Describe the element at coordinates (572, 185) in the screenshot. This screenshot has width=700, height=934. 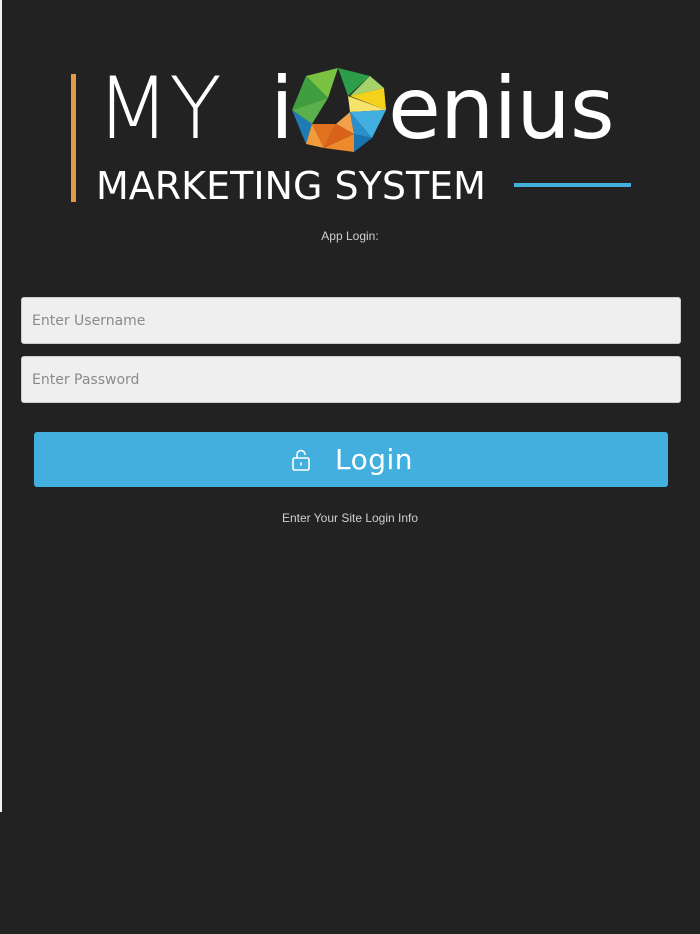
I see `logo-accent-line` at that location.